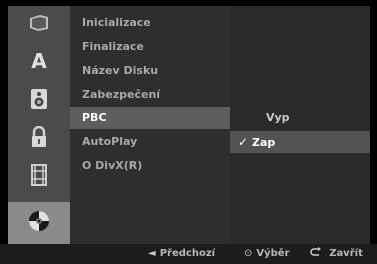  I want to click on checkmark-icon: ✓, so click(243, 142).